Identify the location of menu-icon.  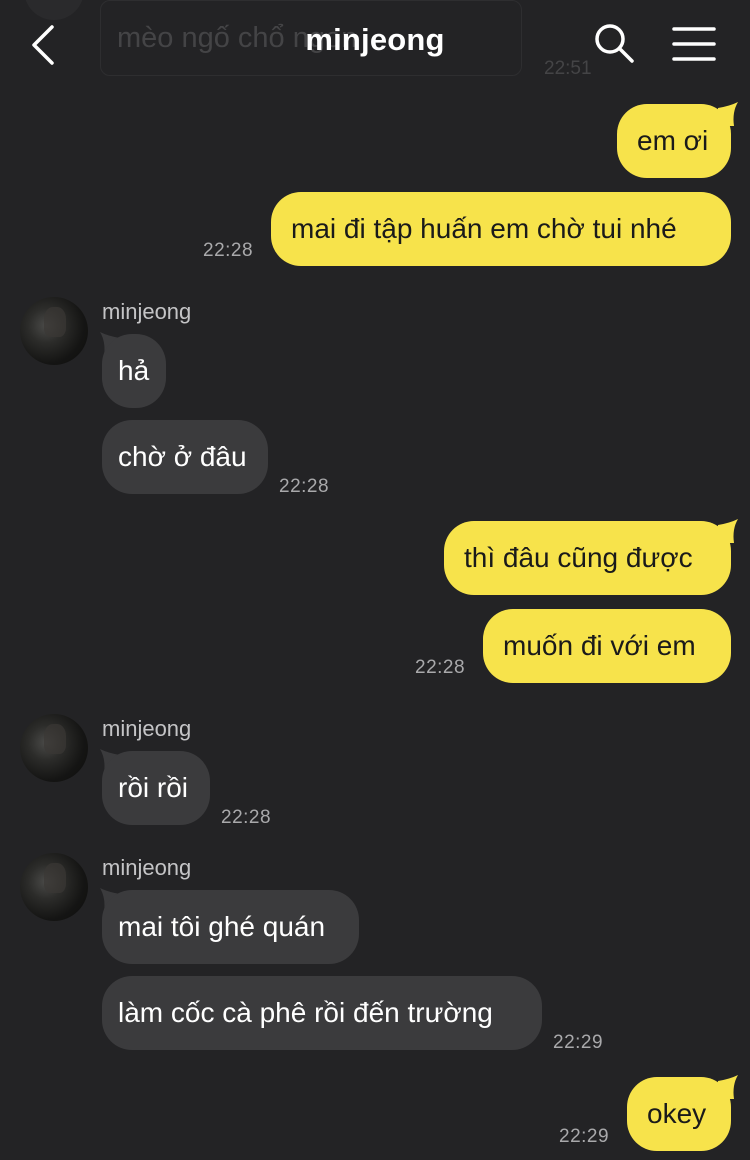
(694, 44).